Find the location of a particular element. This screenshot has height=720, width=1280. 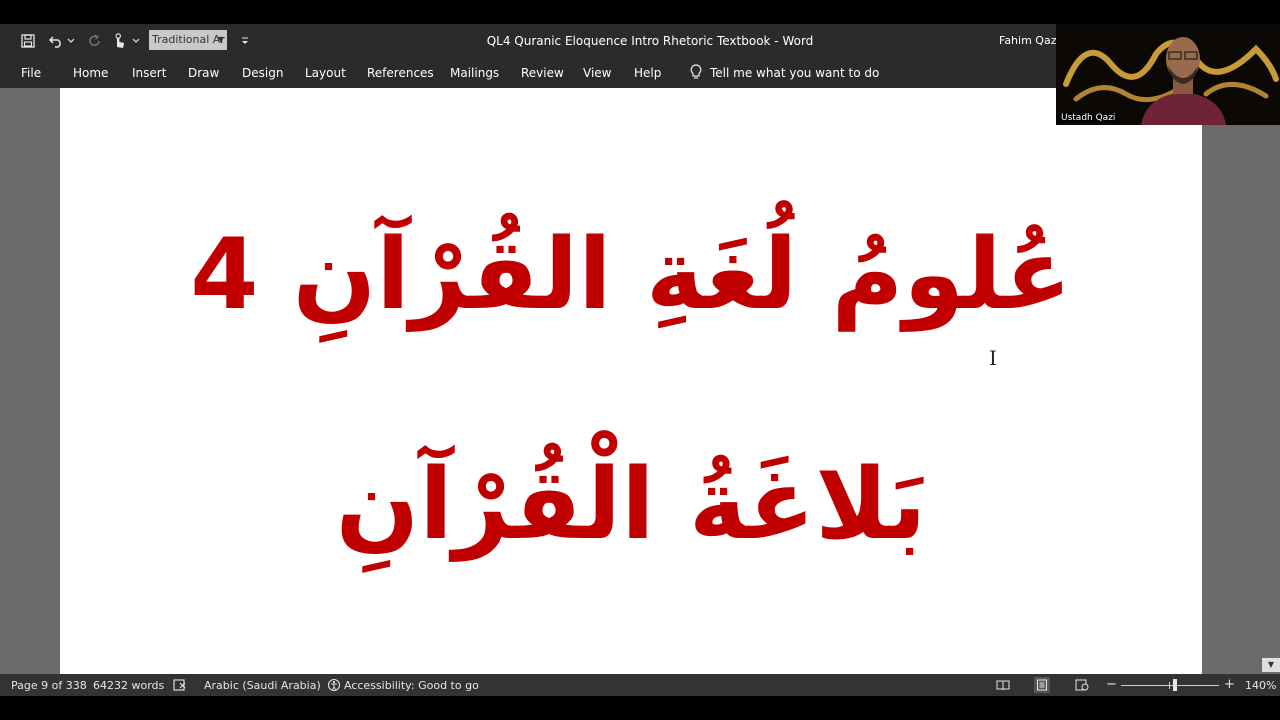

webcam-video is located at coordinates (1168, 74).